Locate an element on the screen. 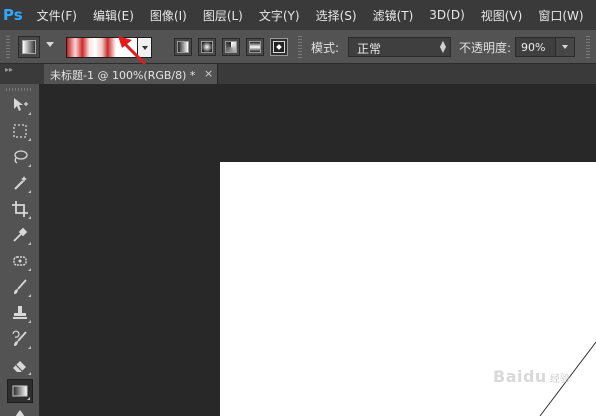 The height and width of the screenshot is (416, 596). clone-stamp-tool-icon is located at coordinates (20, 313).